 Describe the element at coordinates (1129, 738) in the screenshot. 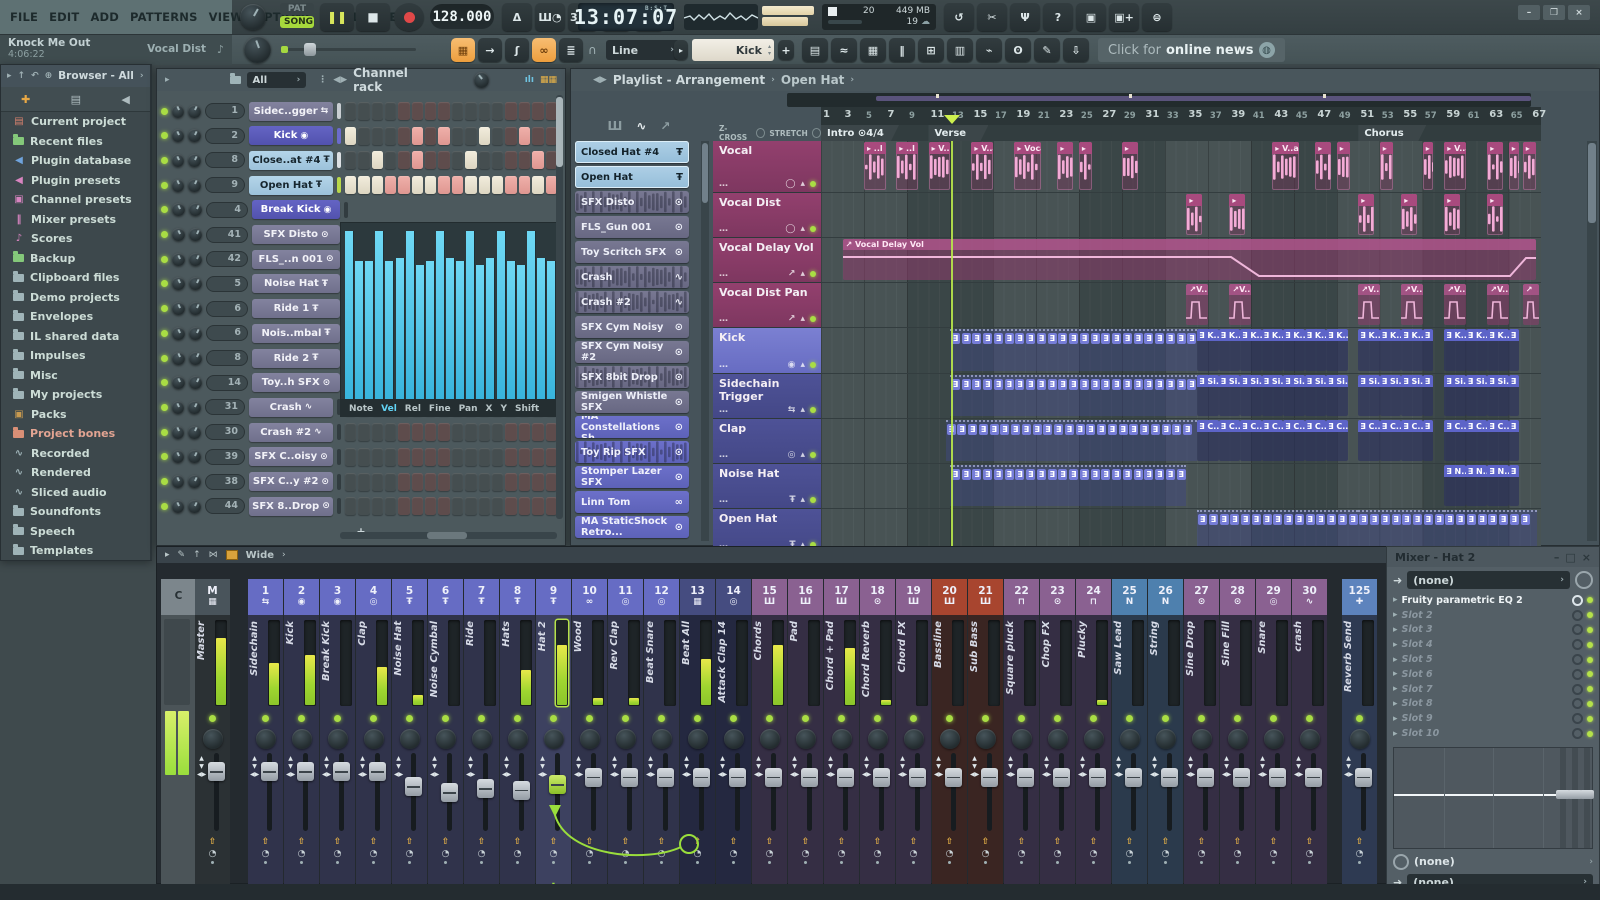

I see `mixer-strip-saw-lead: 25NSaw Lead▲▼◀▶⇧◔▲` at that location.